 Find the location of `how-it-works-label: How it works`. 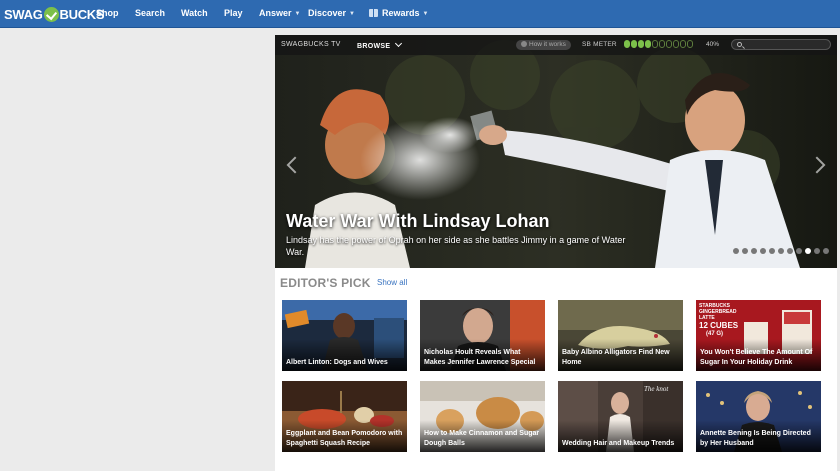

how-it-works-label: How it works is located at coordinates (547, 44).